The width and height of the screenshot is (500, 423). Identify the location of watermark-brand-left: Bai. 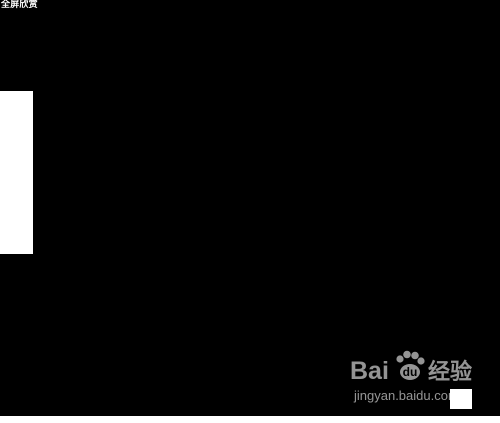
(369, 371).